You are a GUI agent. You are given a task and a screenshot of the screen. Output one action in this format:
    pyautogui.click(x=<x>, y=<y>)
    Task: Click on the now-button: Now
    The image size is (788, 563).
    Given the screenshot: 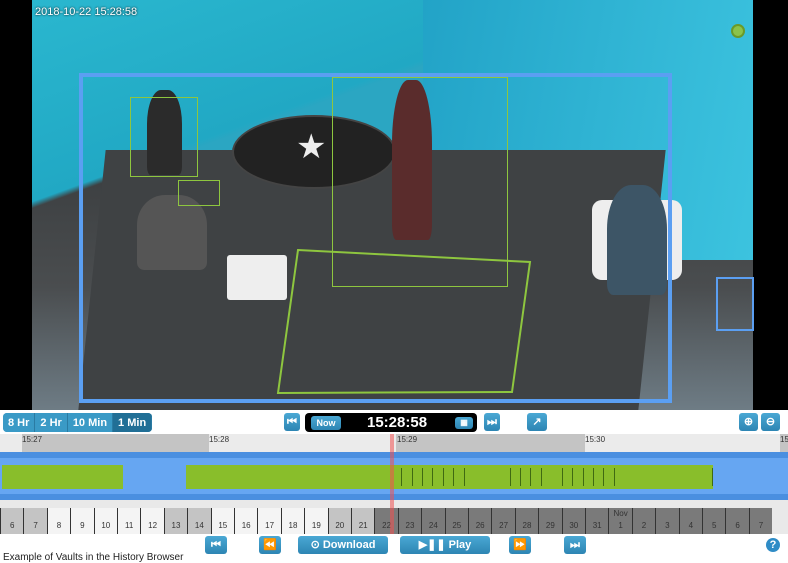 What is the action you would take?
    pyautogui.click(x=326, y=423)
    